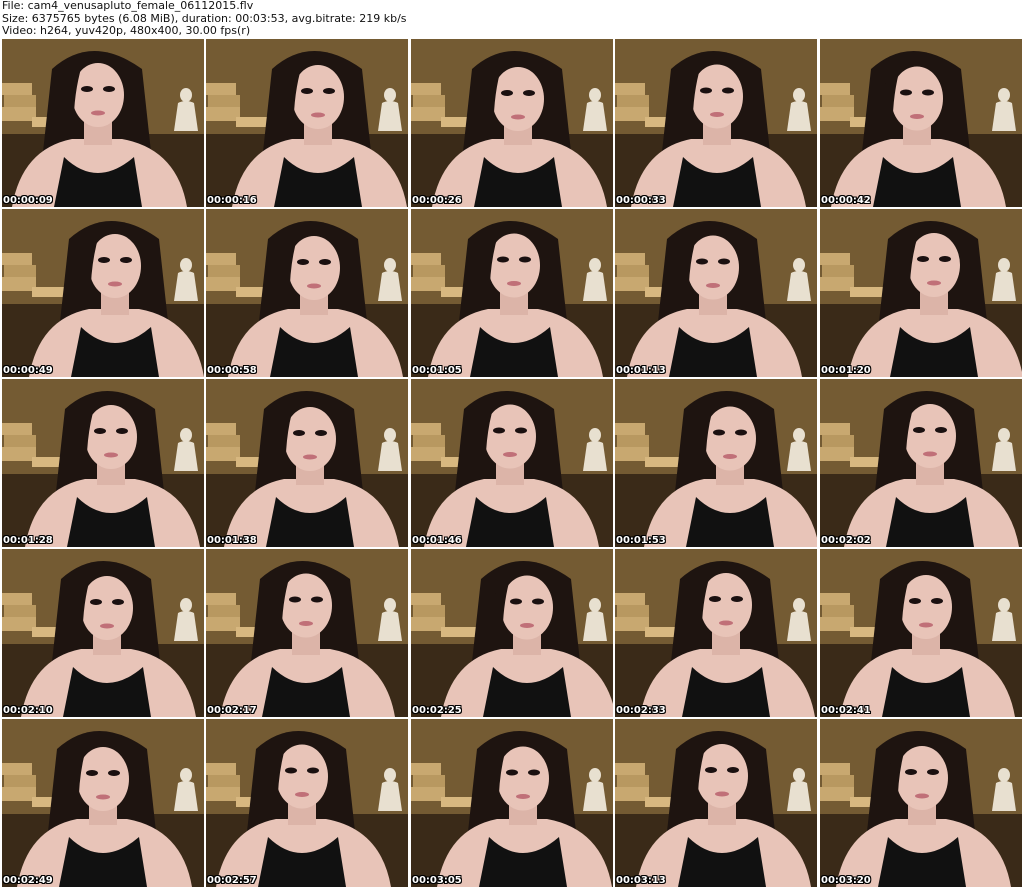  What do you see at coordinates (232, 880) in the screenshot?
I see `frame-timestamp: 00:02:57` at bounding box center [232, 880].